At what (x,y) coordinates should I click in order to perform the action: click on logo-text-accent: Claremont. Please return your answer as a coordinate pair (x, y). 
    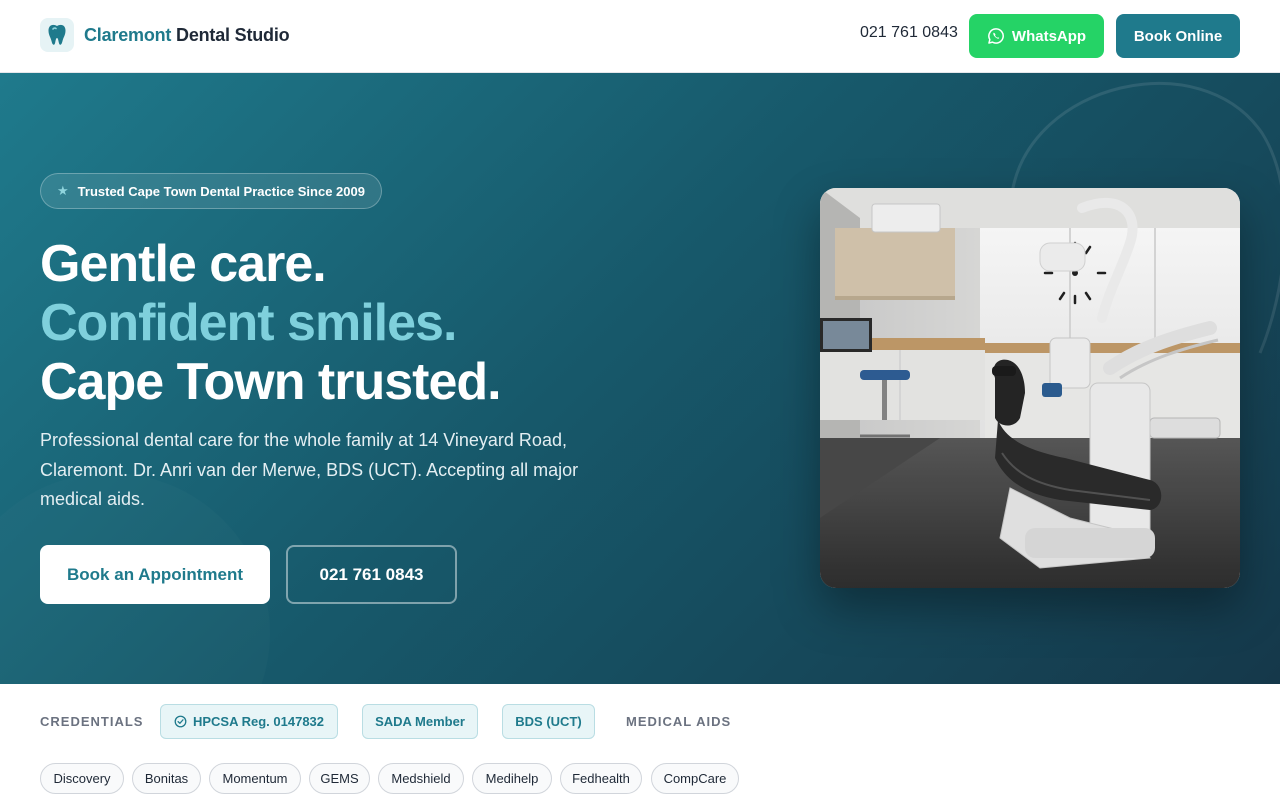
    Looking at the image, I should click on (128, 34).